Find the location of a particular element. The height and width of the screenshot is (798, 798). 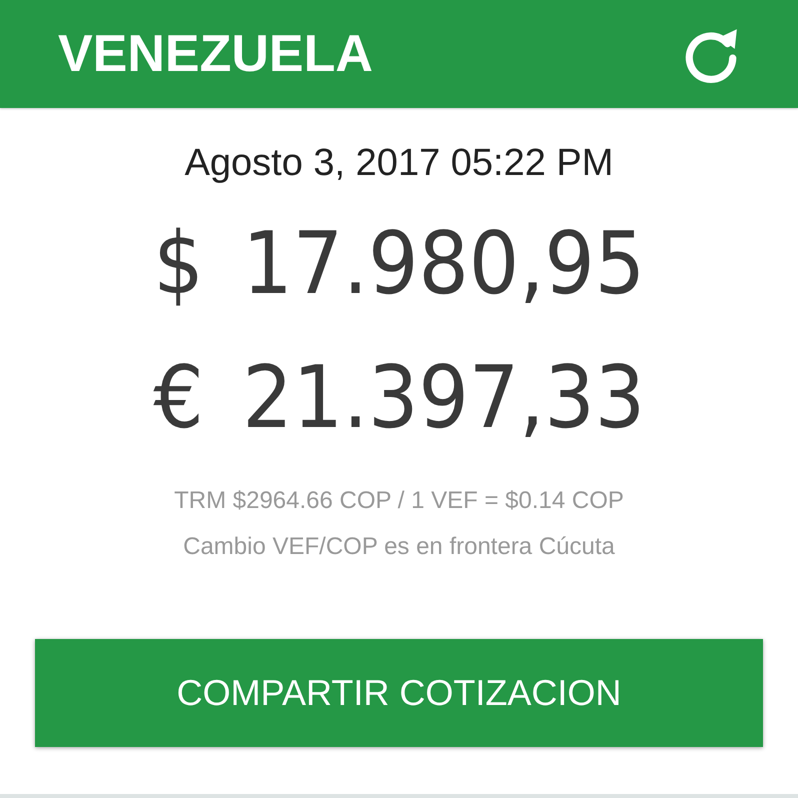

currency-symbol: € is located at coordinates (178, 398).